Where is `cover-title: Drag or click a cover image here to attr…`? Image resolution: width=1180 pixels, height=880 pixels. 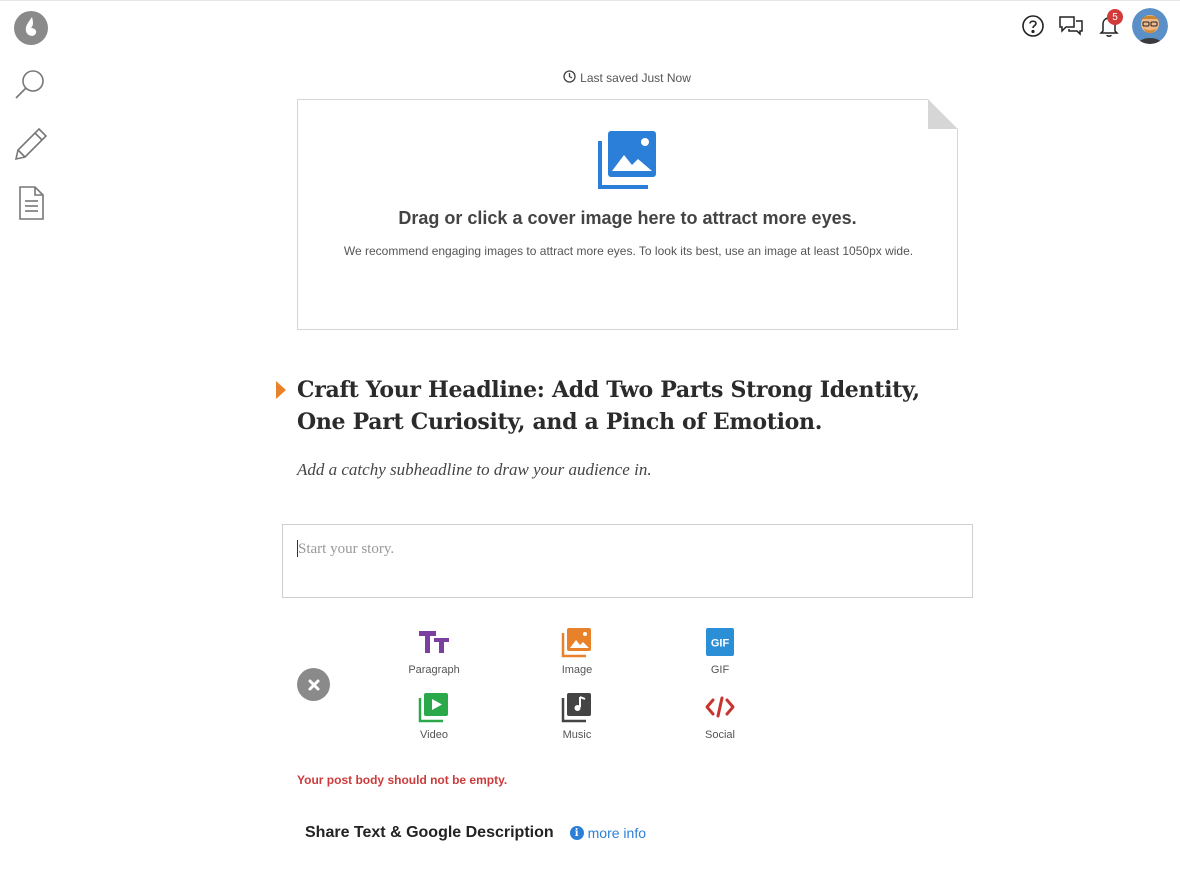
cover-title: Drag or click a cover image here to attr… is located at coordinates (627, 218).